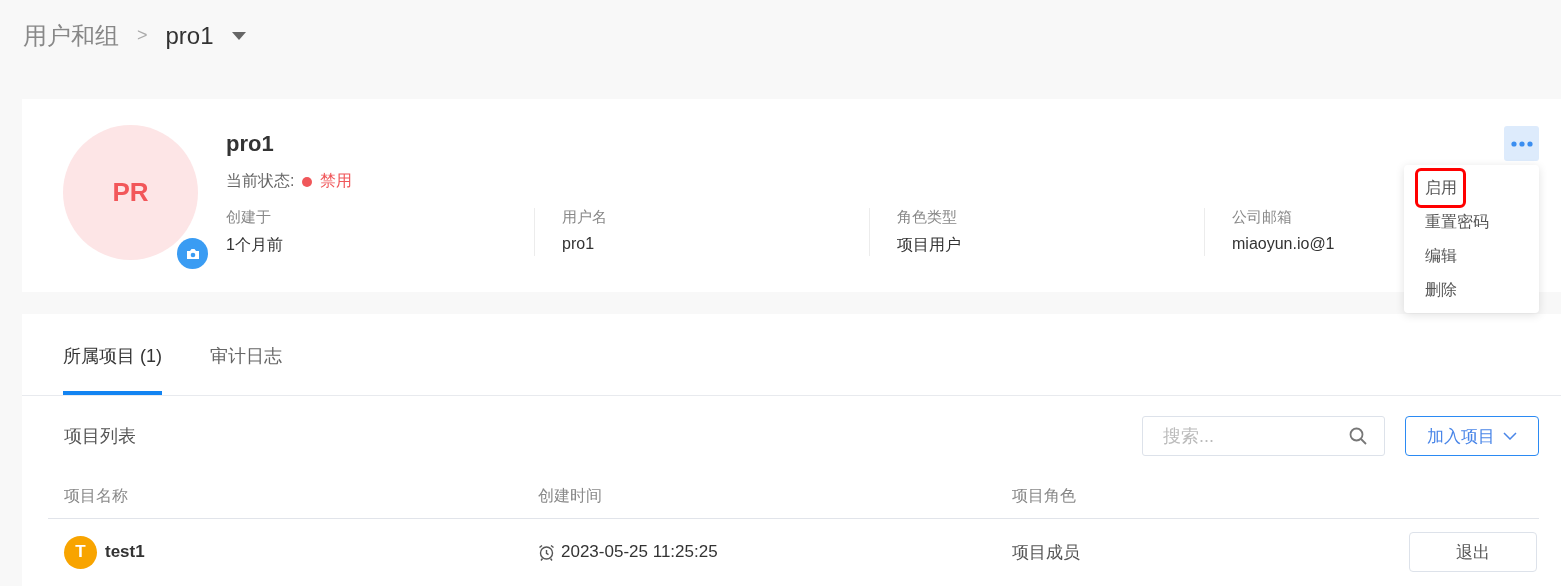 This screenshot has height=586, width=1561. Describe the element at coordinates (246, 369) in the screenshot. I see `tab: 审计日志` at that location.